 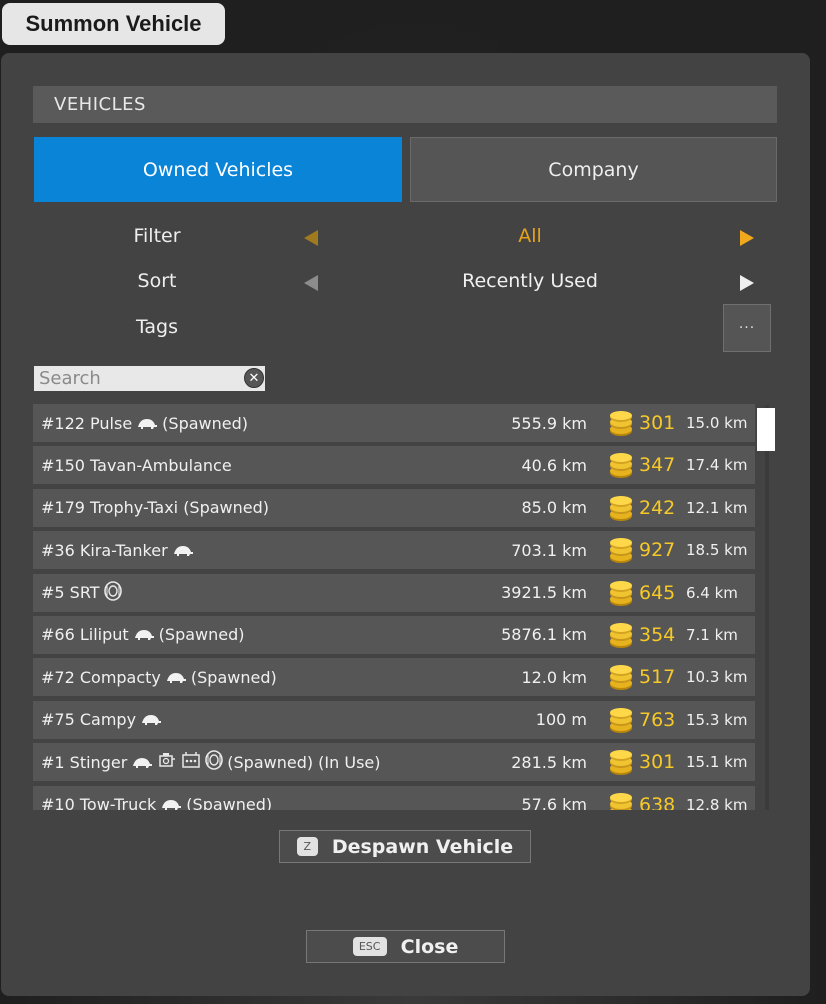 What do you see at coordinates (85, 635) in the screenshot?
I see `vehicle-name: #66 Liliput` at bounding box center [85, 635].